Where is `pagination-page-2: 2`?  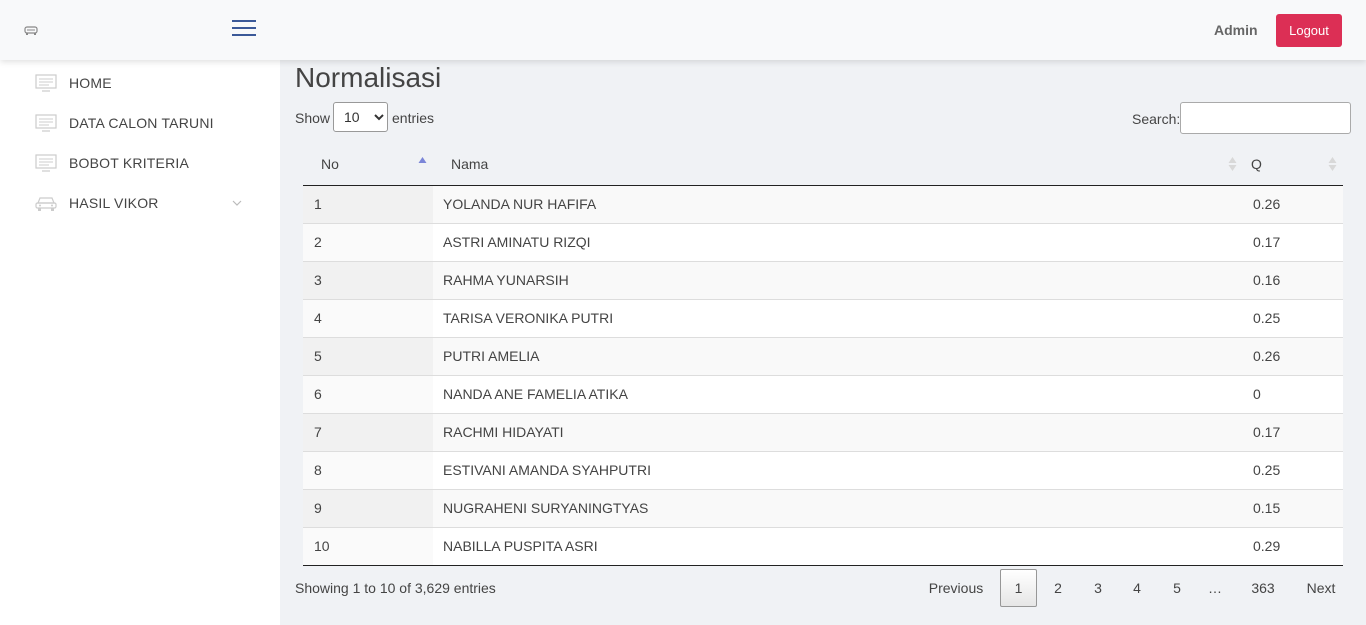 pagination-page-2: 2 is located at coordinates (1058, 588).